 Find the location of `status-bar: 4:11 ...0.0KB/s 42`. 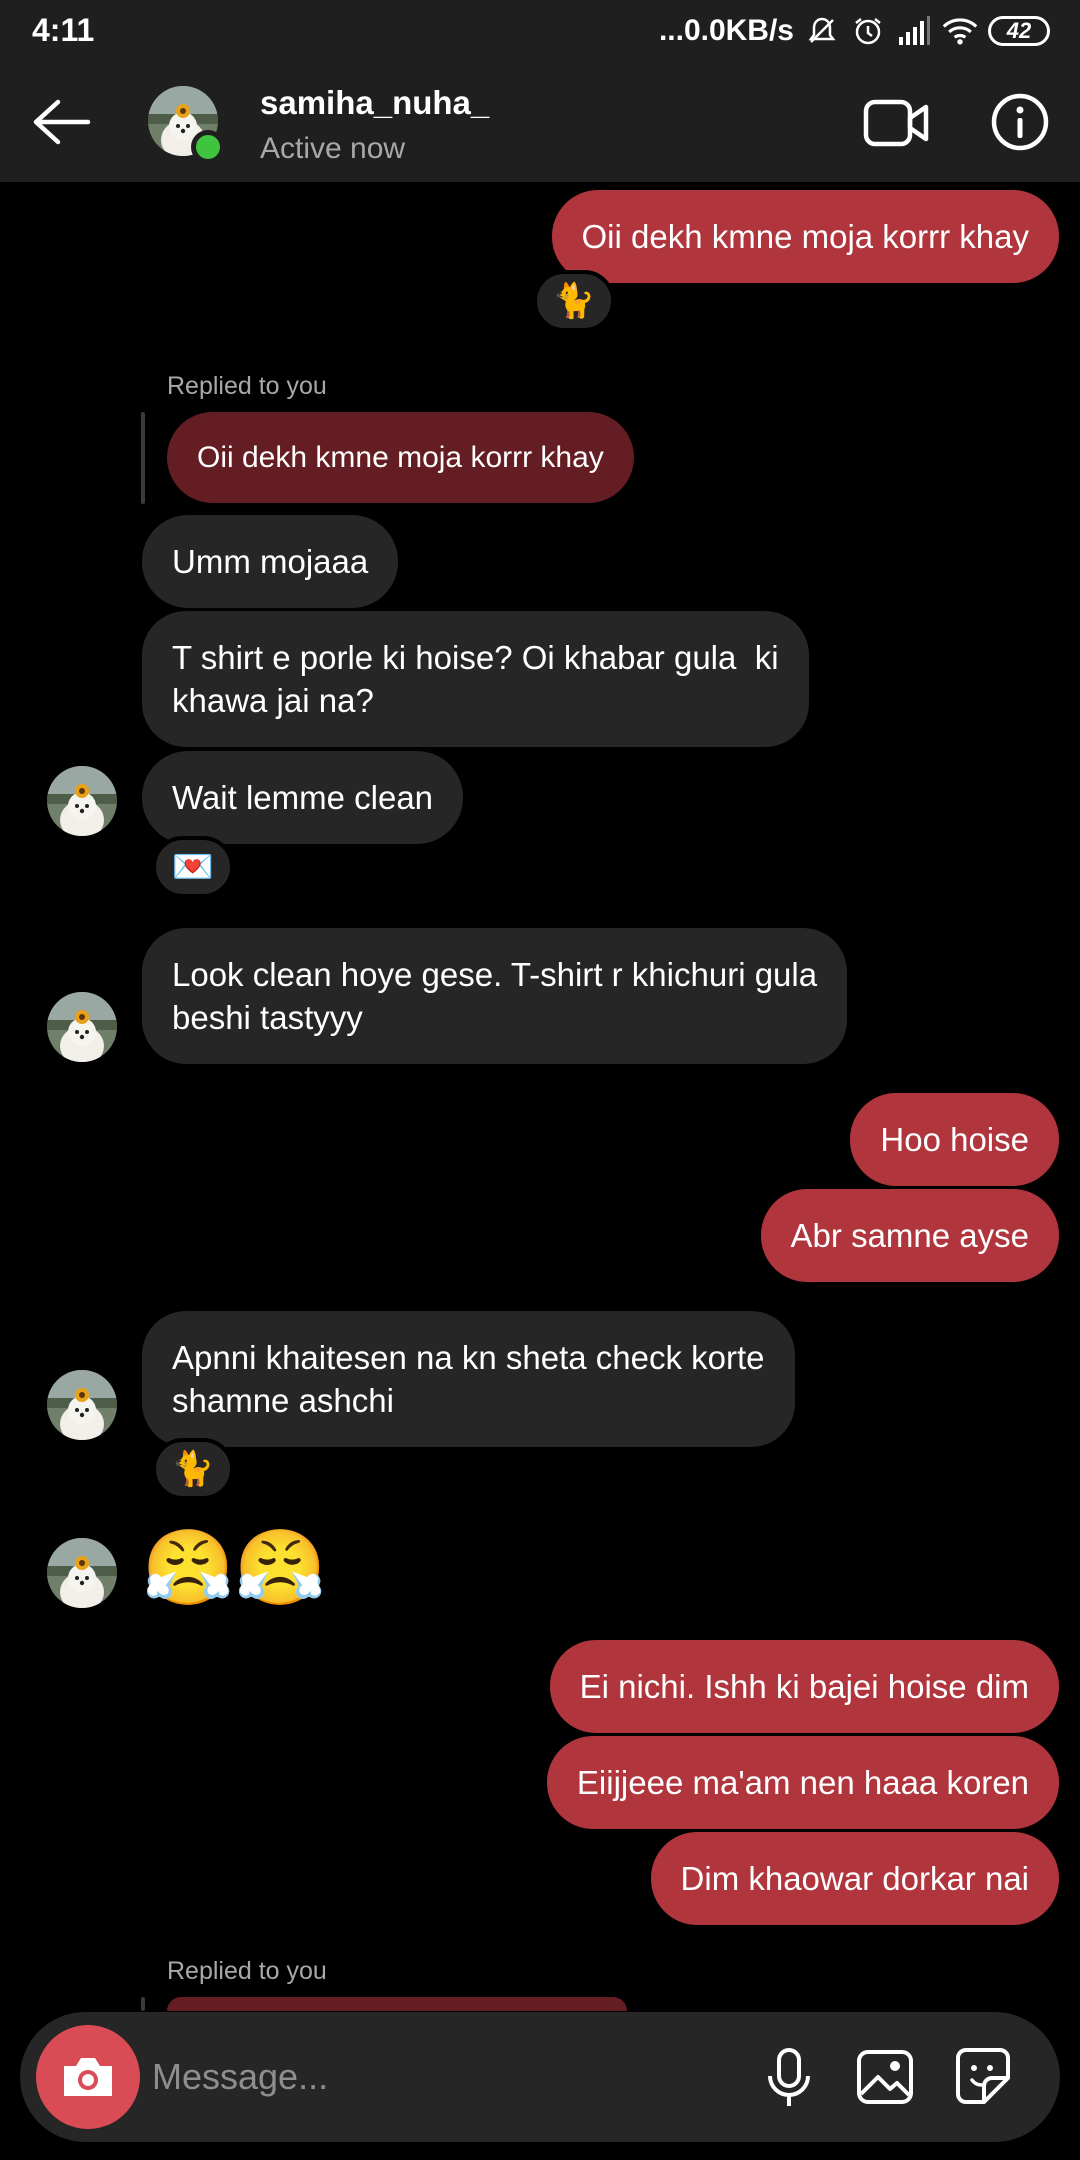

status-bar: 4:11 ...0.0KB/s 42 is located at coordinates (540, 31).